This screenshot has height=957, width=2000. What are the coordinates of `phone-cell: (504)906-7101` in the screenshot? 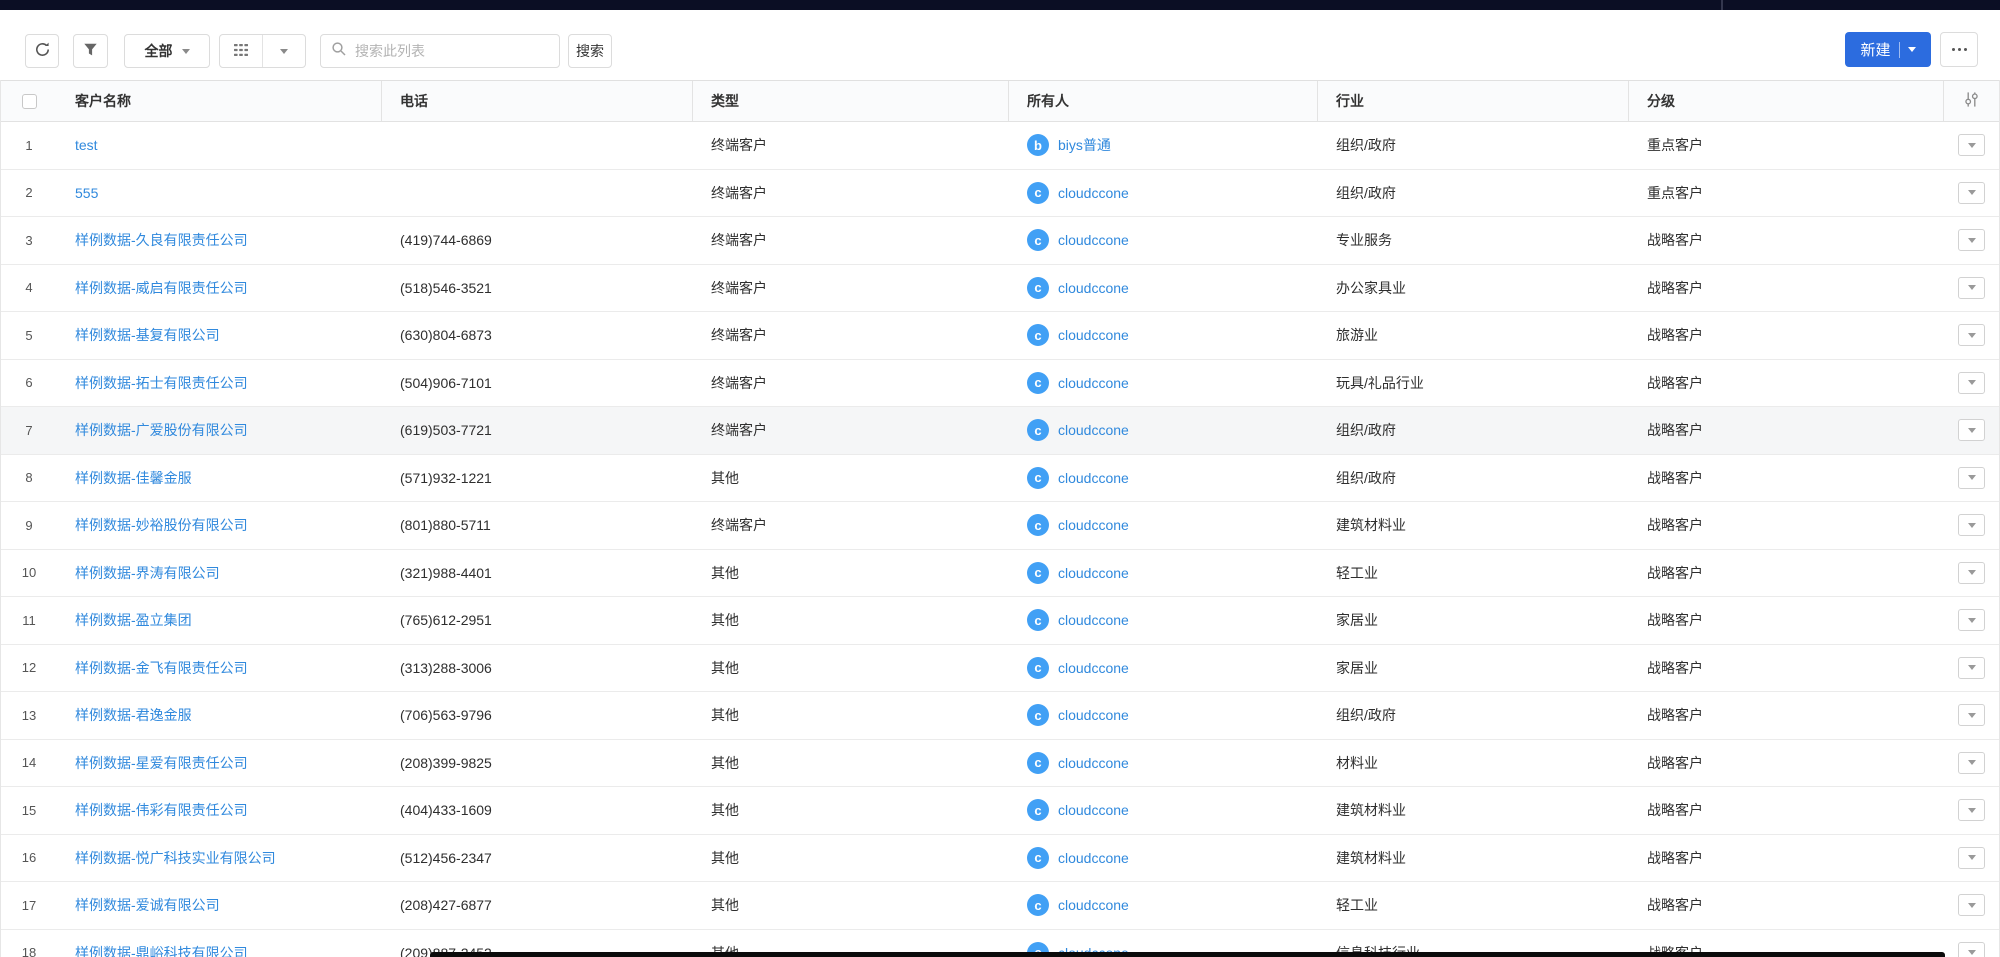 It's located at (446, 382).